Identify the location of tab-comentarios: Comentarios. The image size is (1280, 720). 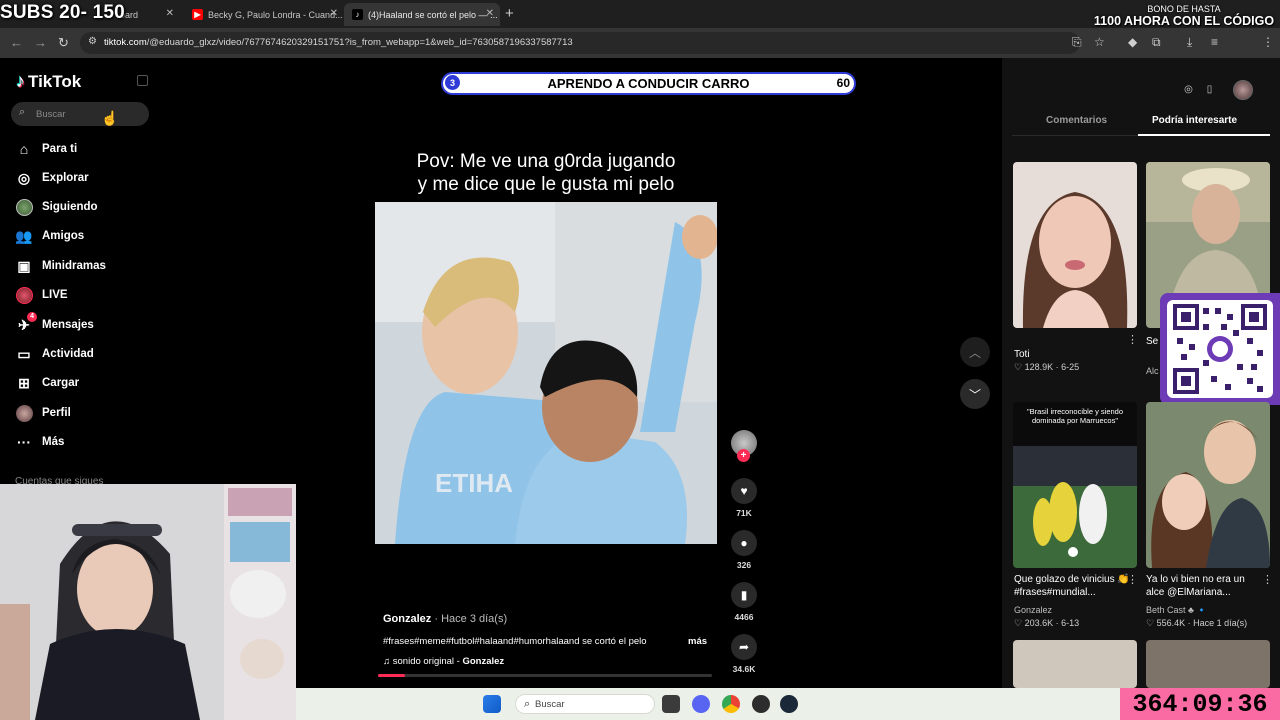
(1076, 120).